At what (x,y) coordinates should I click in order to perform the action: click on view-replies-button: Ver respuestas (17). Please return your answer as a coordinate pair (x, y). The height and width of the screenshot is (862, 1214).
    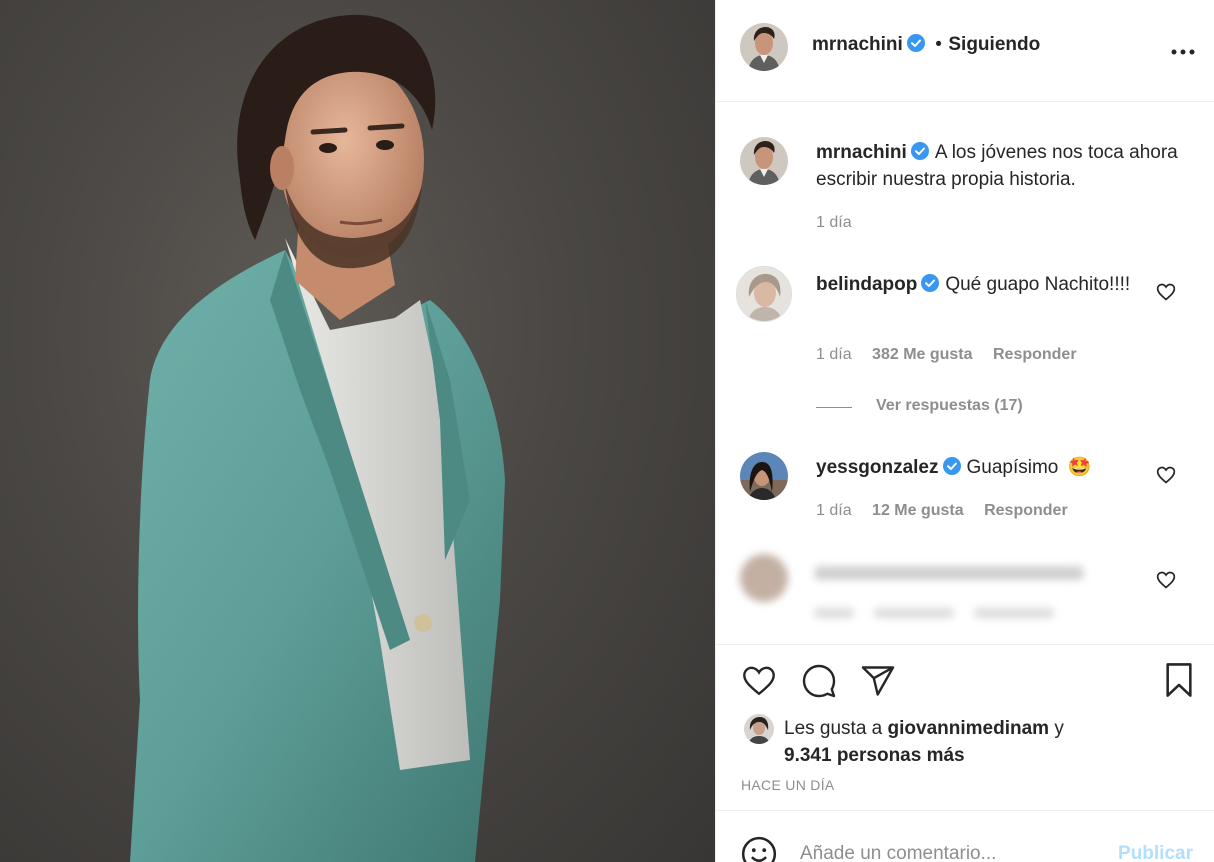
    Looking at the image, I should click on (949, 406).